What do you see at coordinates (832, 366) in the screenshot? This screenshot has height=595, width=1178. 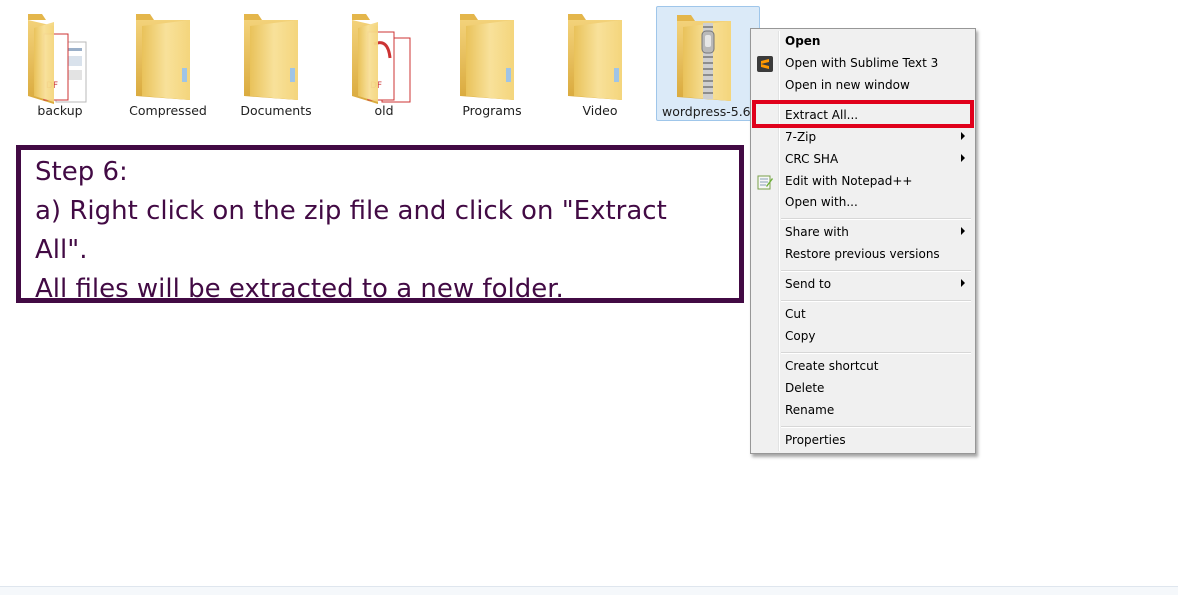 I see `menu-item-label: Create shortcut` at bounding box center [832, 366].